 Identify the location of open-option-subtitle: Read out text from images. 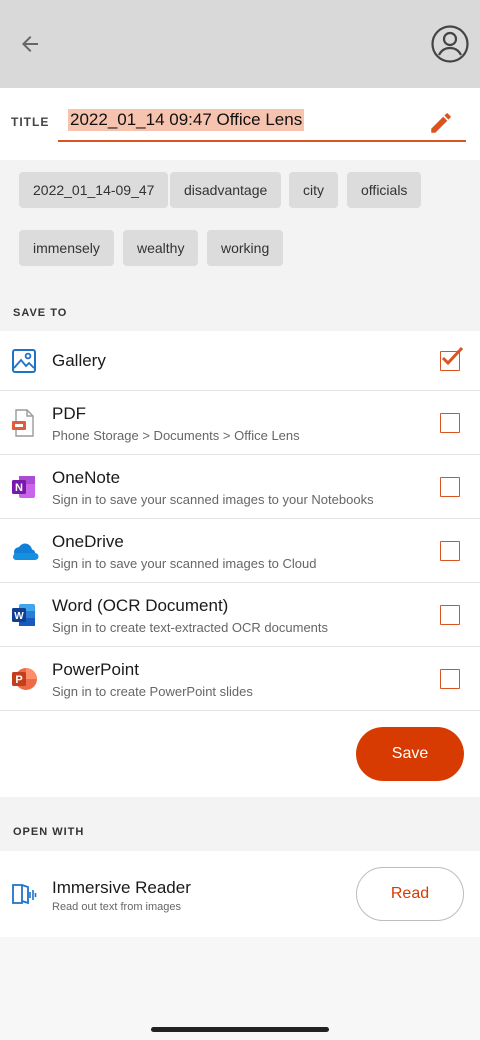
(117, 907).